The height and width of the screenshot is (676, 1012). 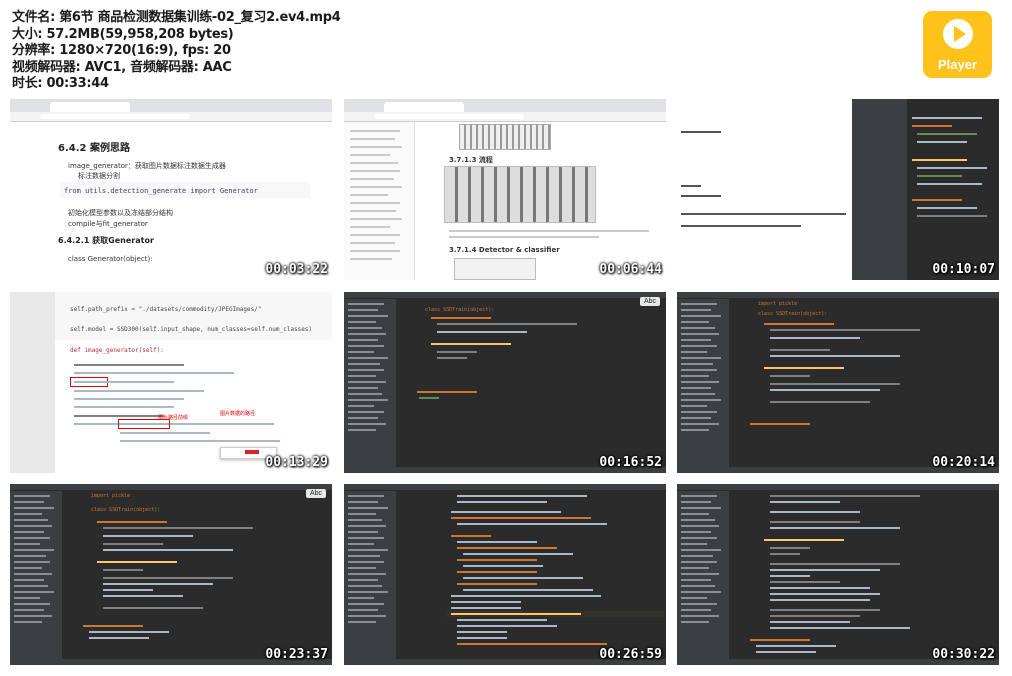 I want to click on timestamp: 00:16:52, so click(x=630, y=462).